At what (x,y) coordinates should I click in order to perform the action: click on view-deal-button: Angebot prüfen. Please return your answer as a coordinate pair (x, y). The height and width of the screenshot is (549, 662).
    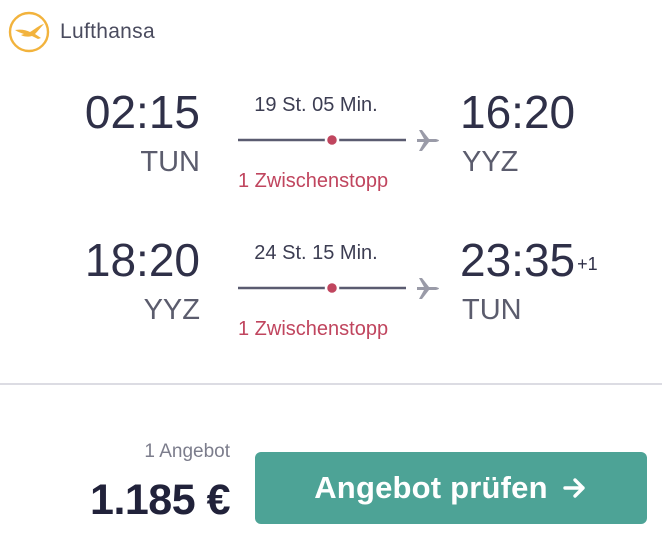
    Looking at the image, I should click on (451, 488).